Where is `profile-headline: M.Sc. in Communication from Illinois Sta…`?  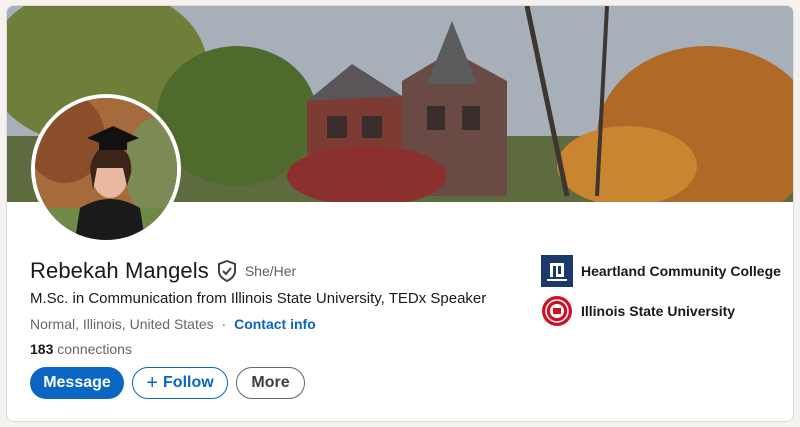
profile-headline: M.Sc. in Communication from Illinois Sta… is located at coordinates (258, 298).